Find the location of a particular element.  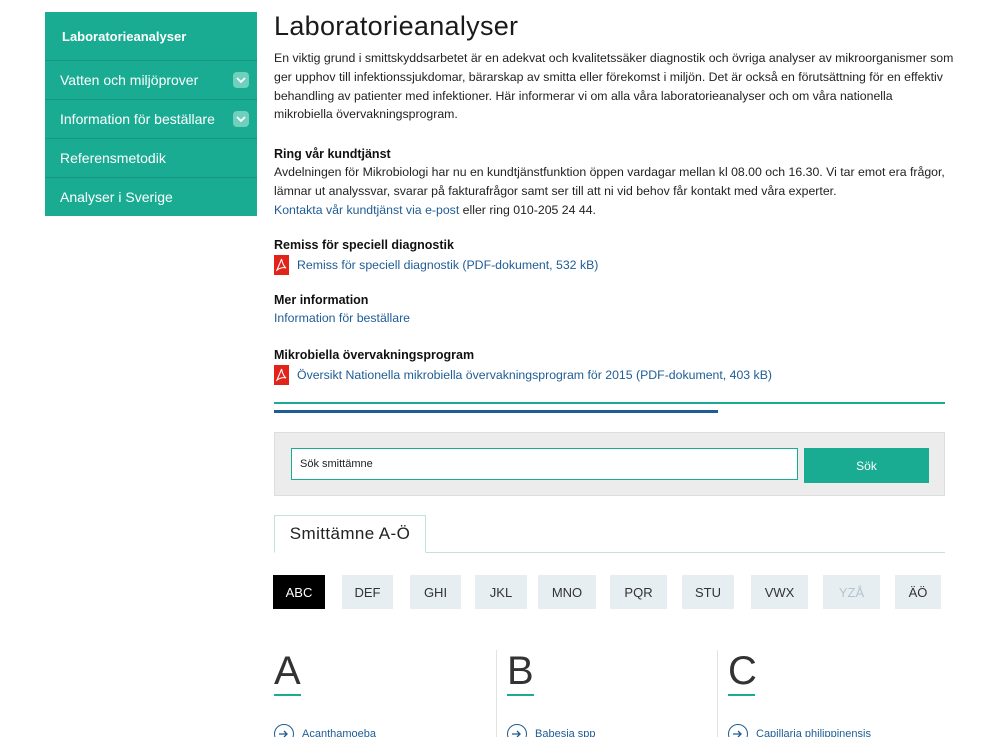

letter-column-c: C Capillaria philippinensis is located at coordinates (833, 692).